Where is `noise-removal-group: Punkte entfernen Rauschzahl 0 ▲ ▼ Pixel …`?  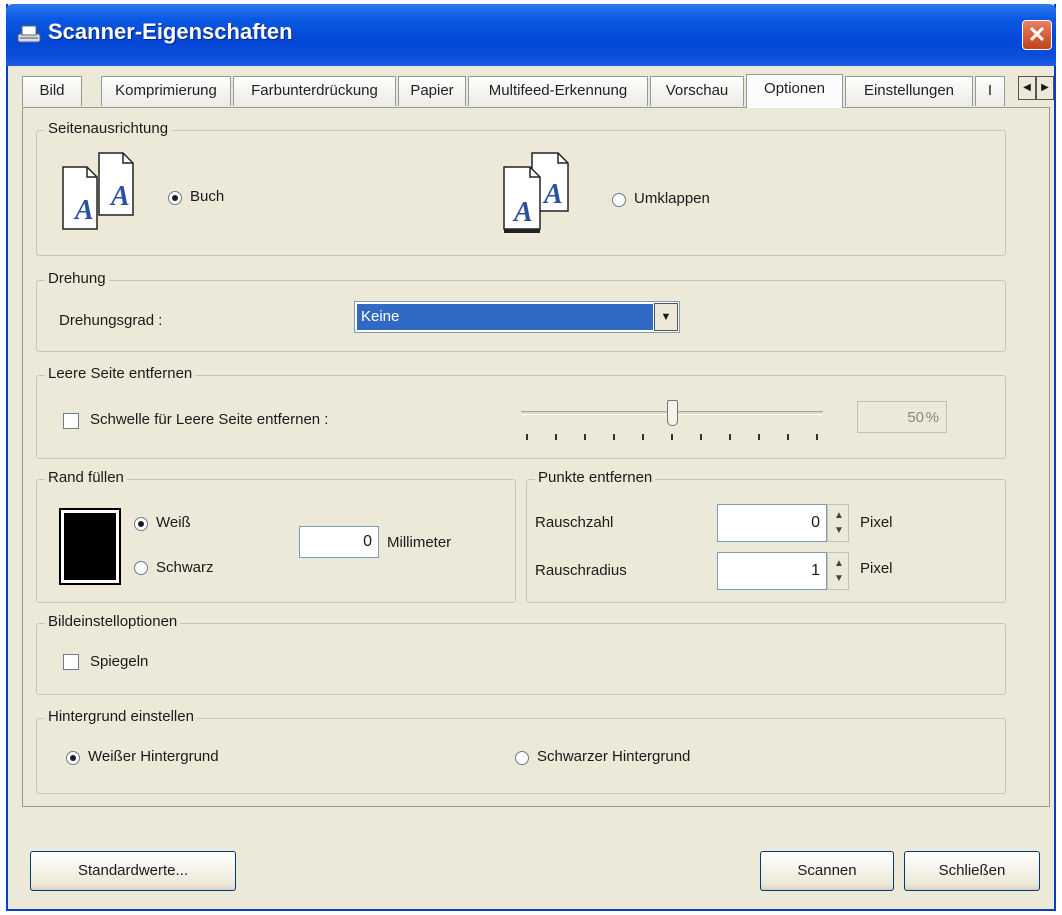 noise-removal-group: Punkte entfernen Rauschzahl 0 ▲ ▼ Pixel … is located at coordinates (766, 536).